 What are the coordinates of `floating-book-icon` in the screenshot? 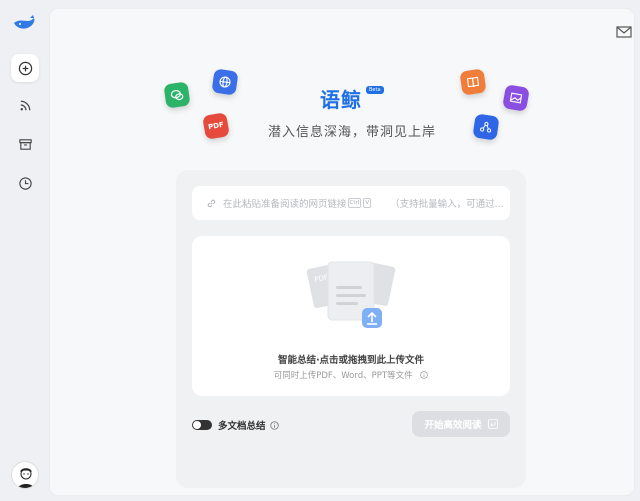 It's located at (473, 82).